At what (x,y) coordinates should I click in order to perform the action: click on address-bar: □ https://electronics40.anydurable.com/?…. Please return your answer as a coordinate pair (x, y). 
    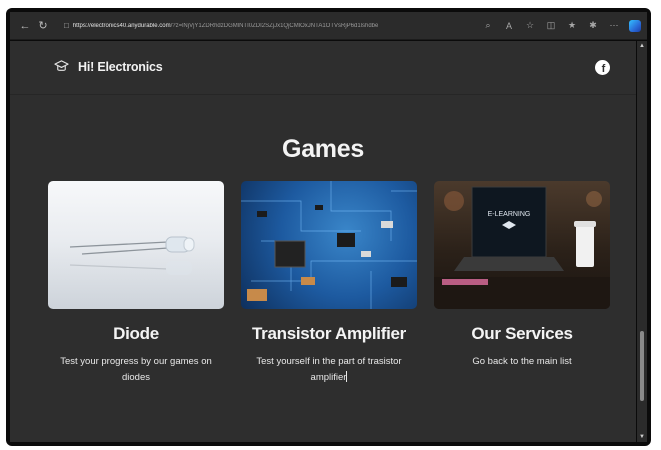
    Looking at the image, I should click on (268, 26).